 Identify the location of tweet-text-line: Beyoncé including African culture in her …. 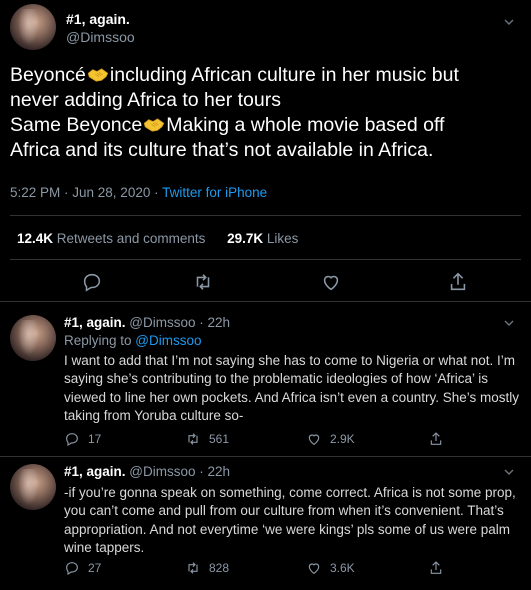
(267, 75).